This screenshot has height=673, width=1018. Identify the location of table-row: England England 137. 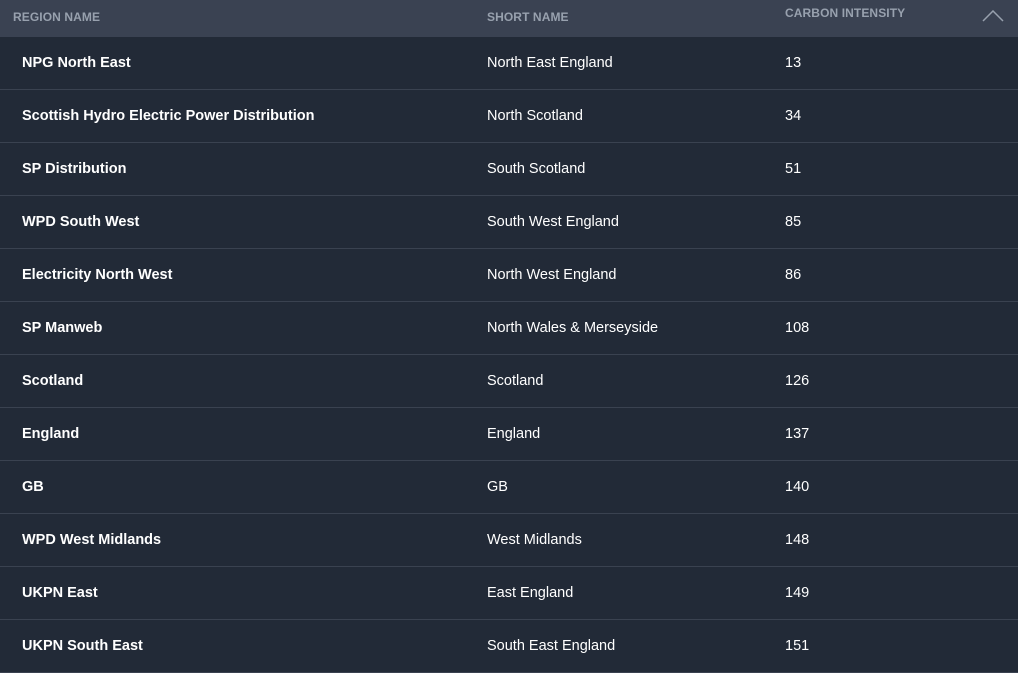
(509, 434).